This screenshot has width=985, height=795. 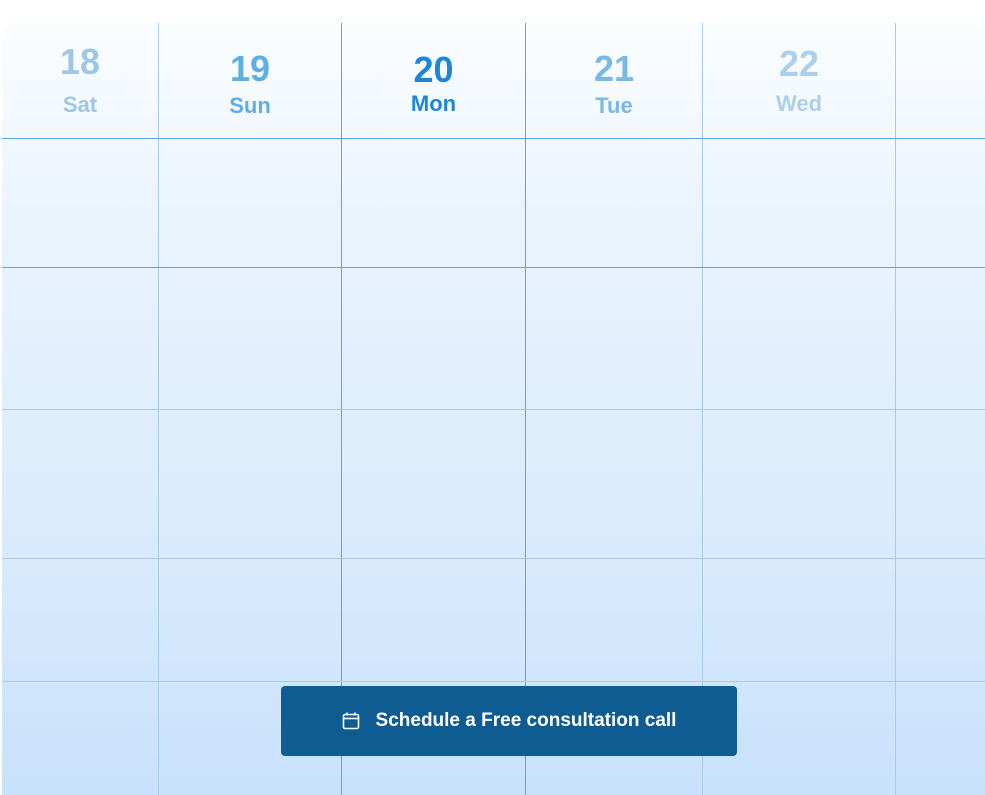 I want to click on calendar-icon, so click(x=350, y=721).